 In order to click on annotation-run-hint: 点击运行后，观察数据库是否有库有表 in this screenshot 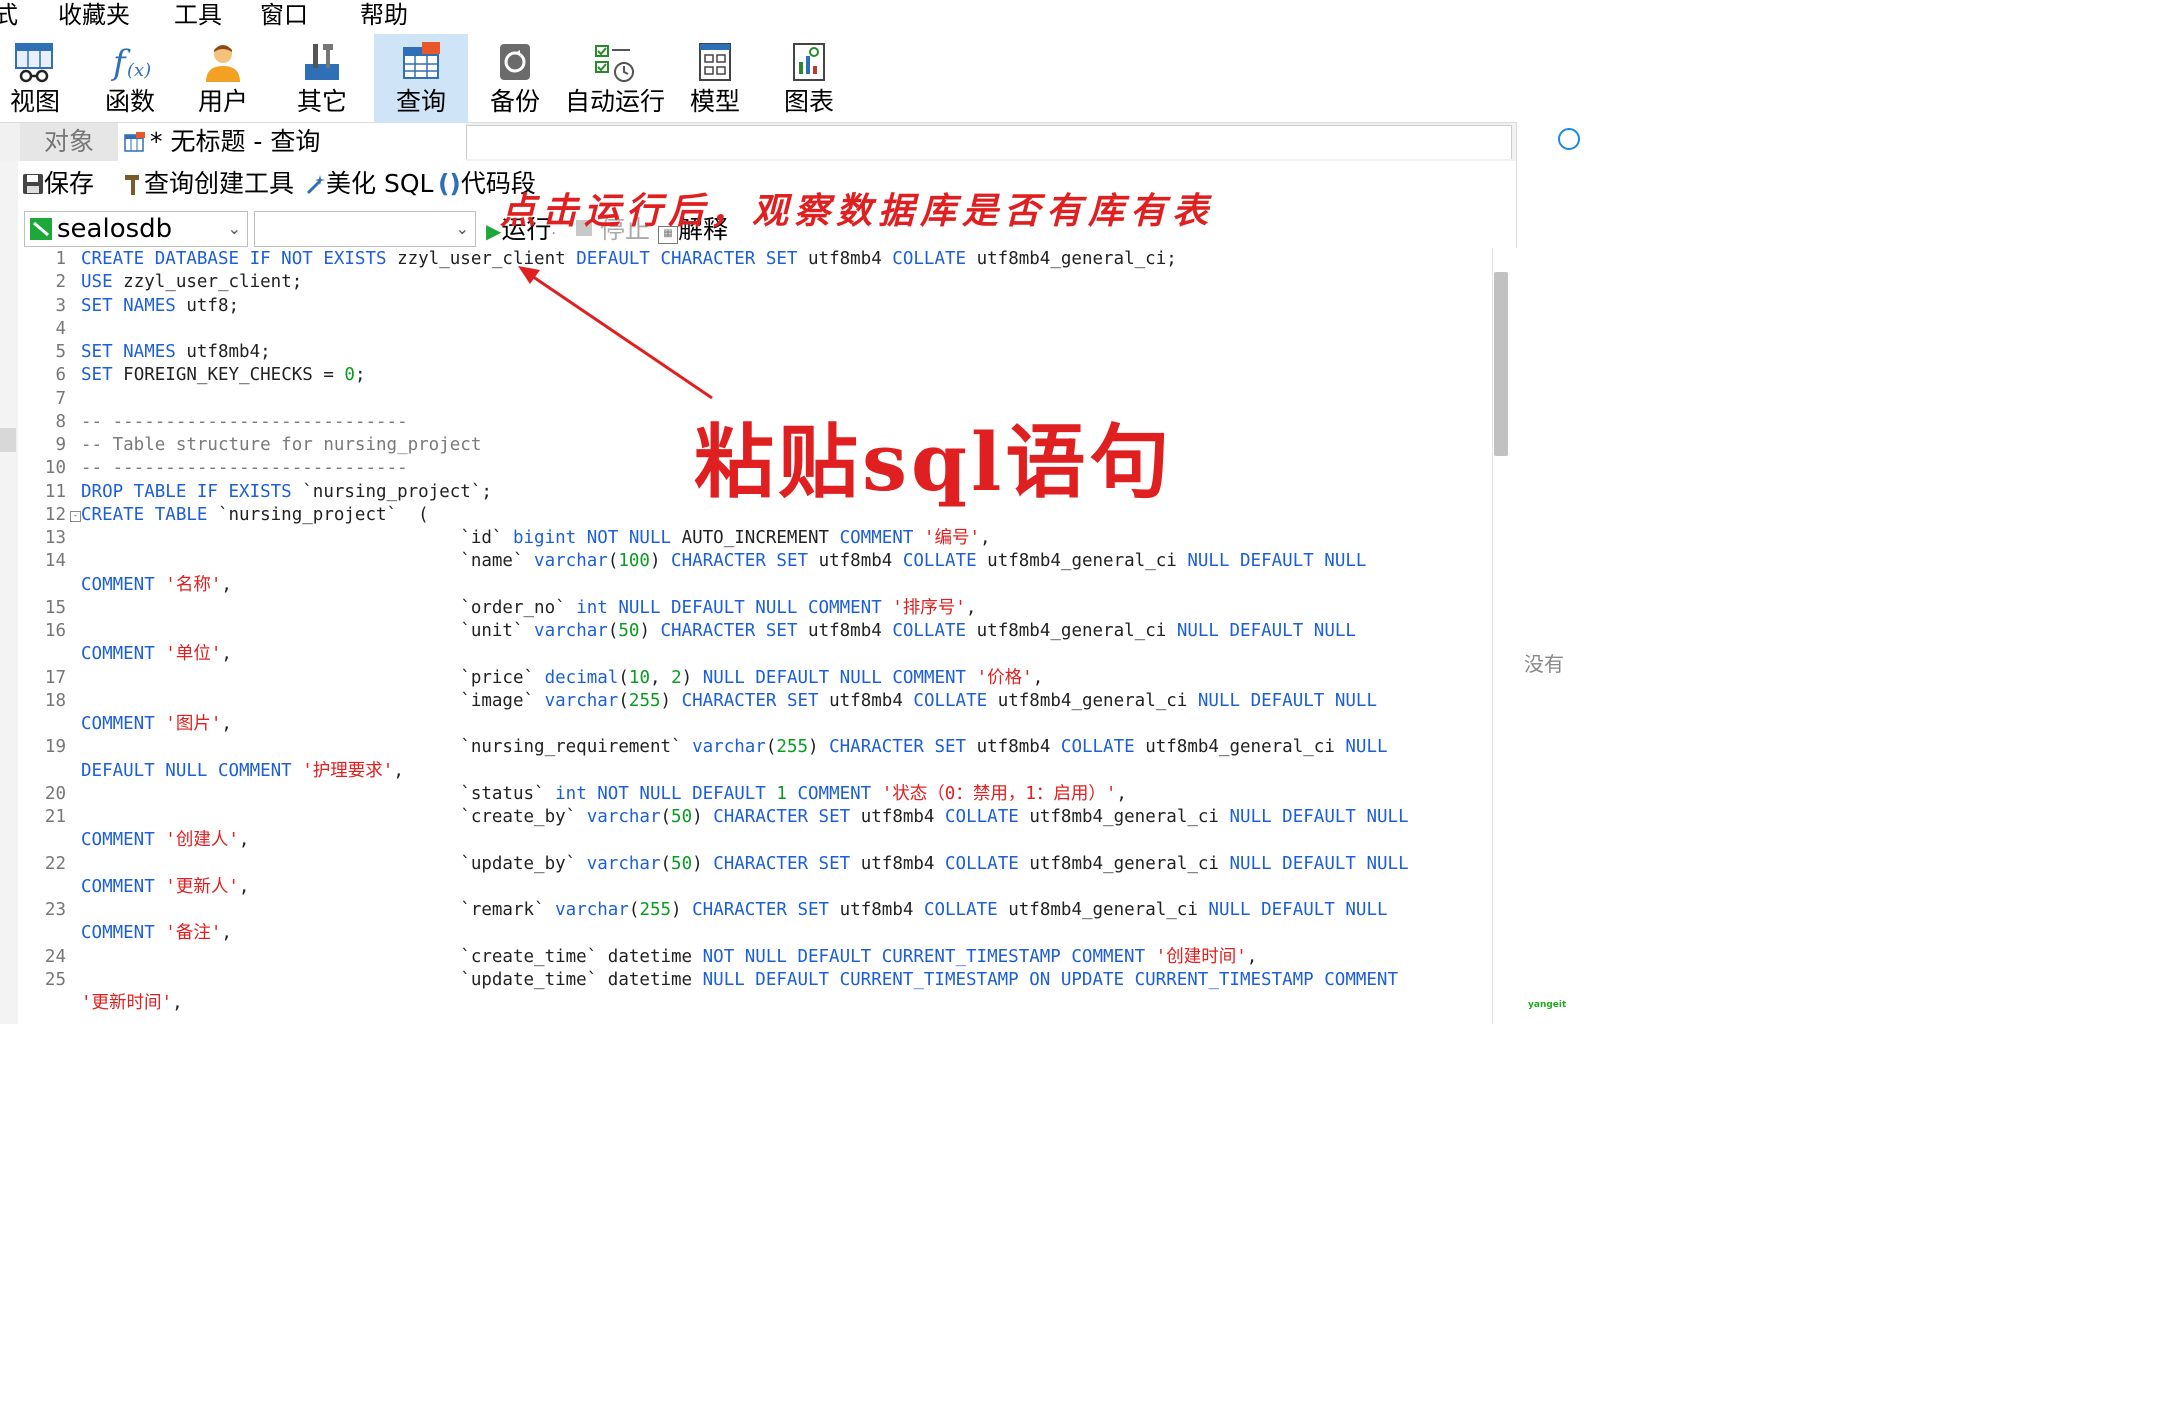, I will do `click(857, 211)`.